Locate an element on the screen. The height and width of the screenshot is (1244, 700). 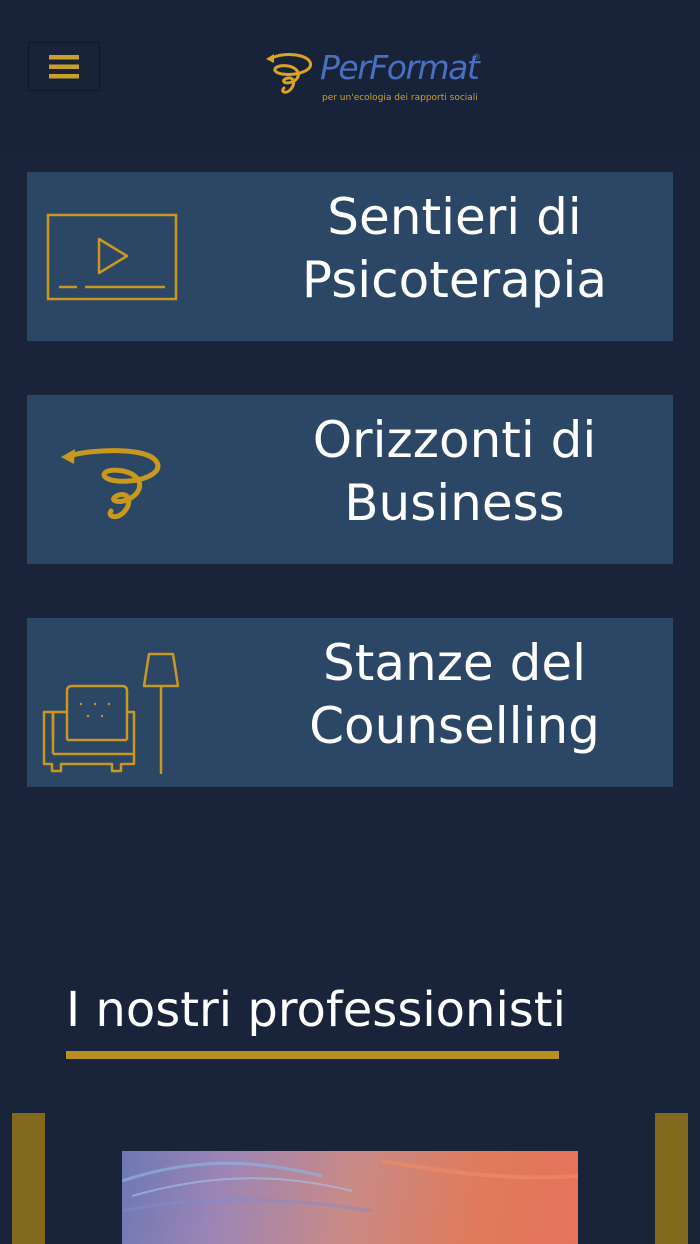
menu-button is located at coordinates (64, 66).